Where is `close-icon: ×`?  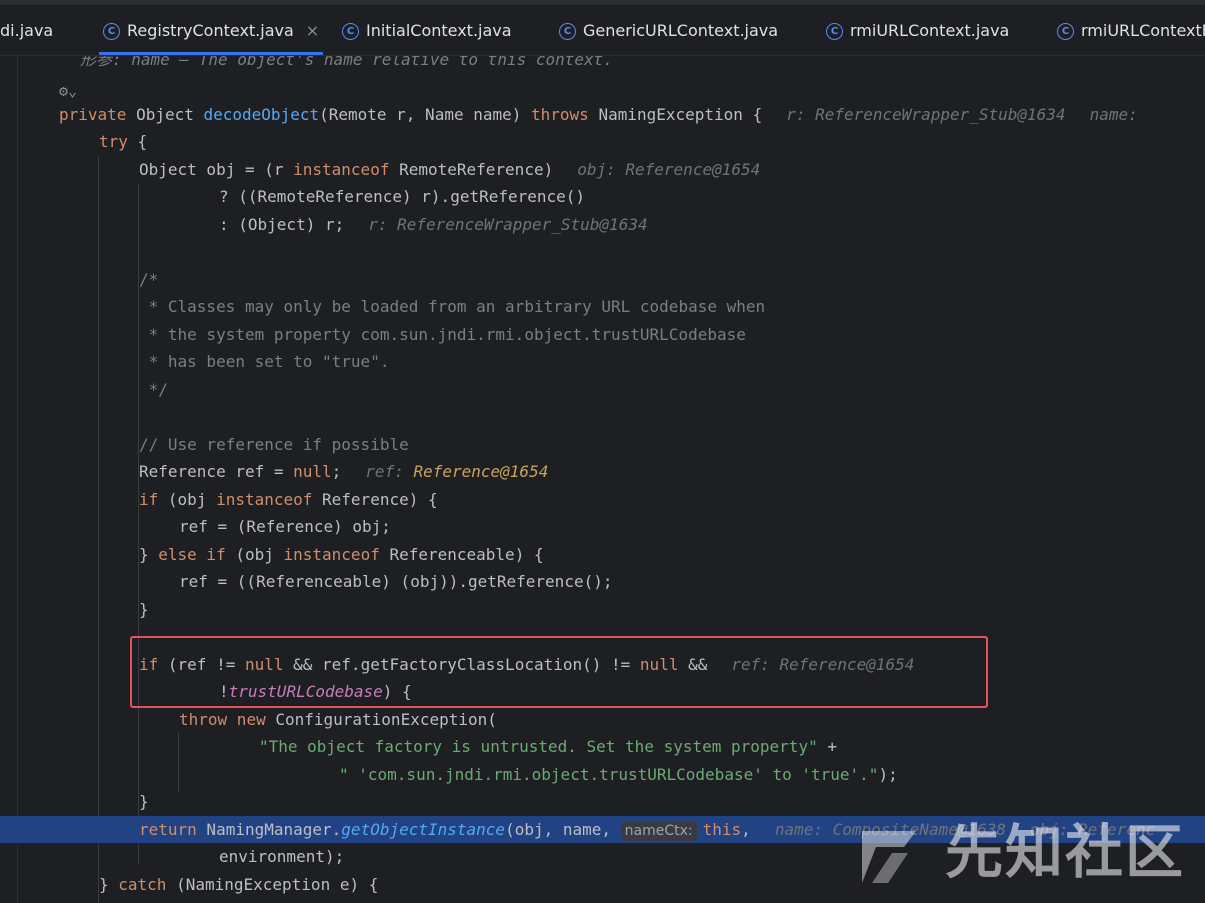 close-icon: × is located at coordinates (312, 30).